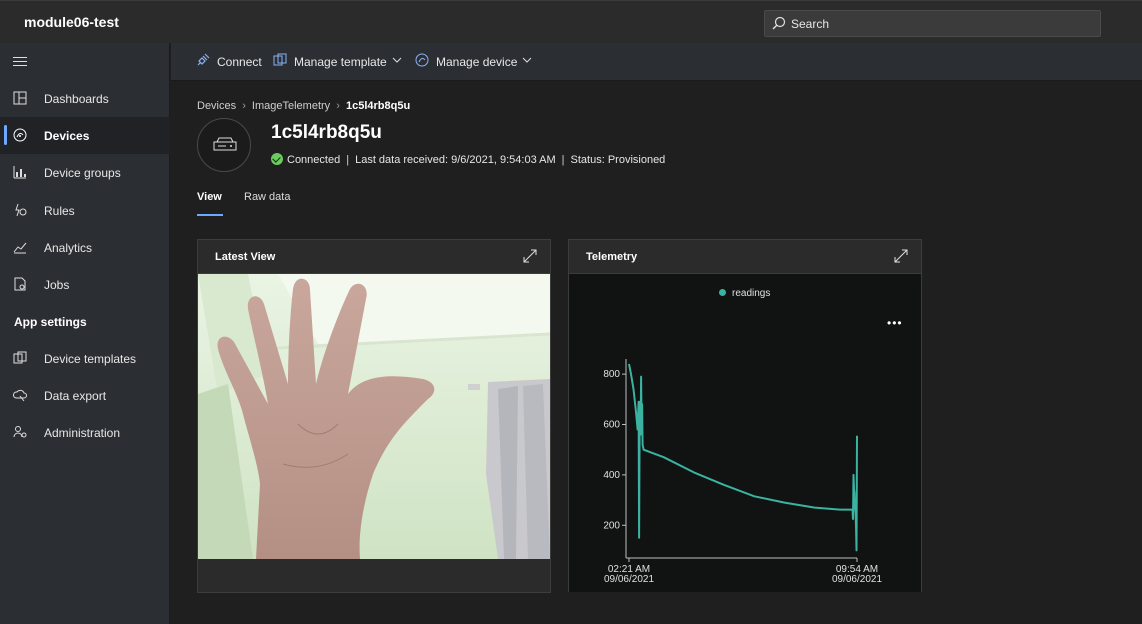  Describe the element at coordinates (5, 135) in the screenshot. I see `active-indicator` at that location.